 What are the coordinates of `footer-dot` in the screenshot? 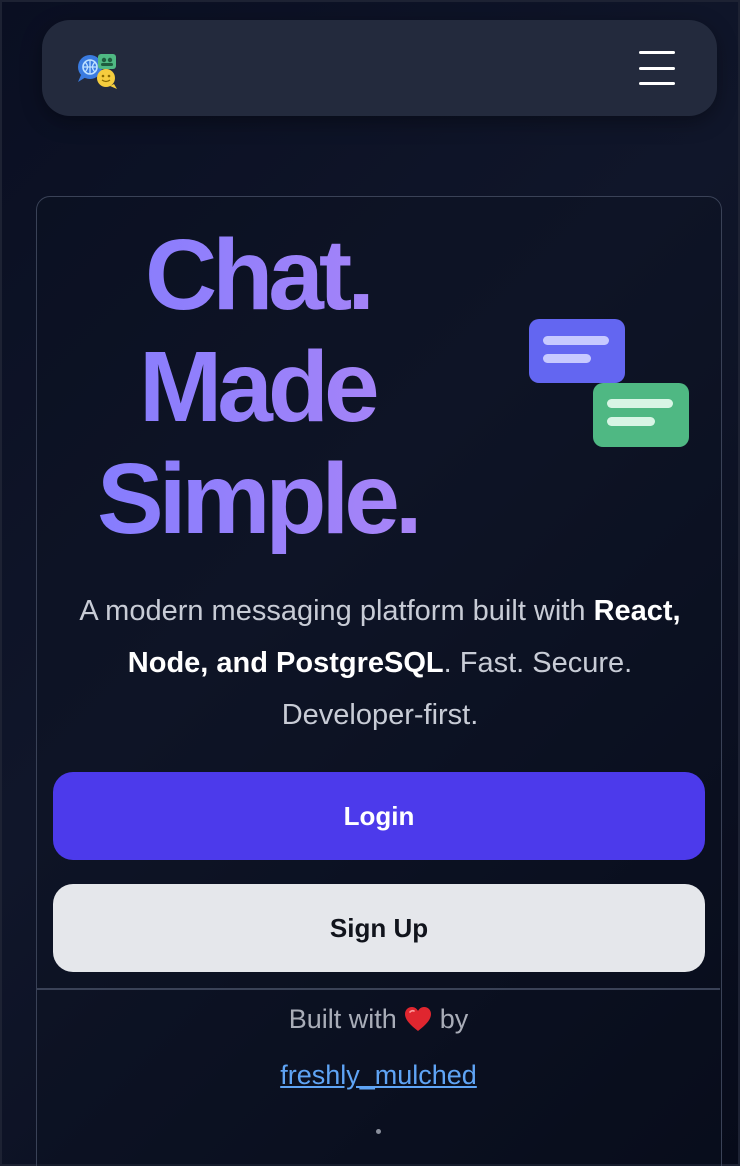 It's located at (378, 1131).